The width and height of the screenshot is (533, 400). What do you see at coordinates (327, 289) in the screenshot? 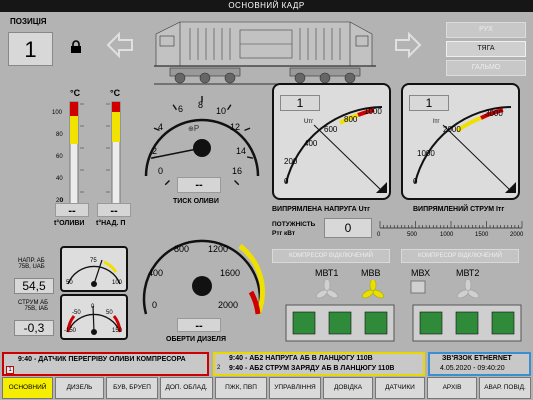
I see `fan-mvt1-icon` at bounding box center [327, 289].